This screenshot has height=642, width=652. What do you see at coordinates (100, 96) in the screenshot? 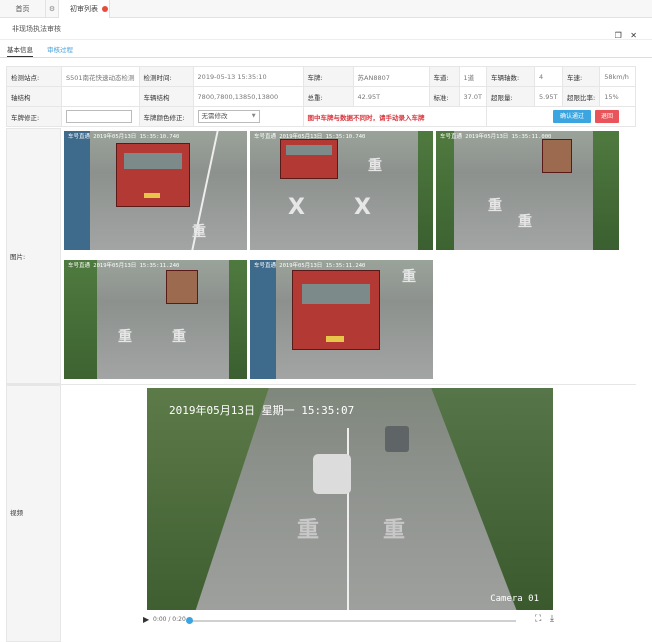
I see `axle-struct-value` at bounding box center [100, 96].